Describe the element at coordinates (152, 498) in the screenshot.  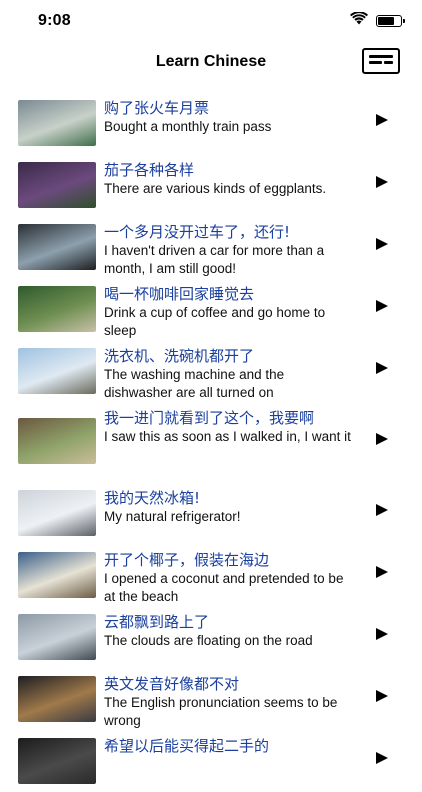
I see `lesson-chinese-text: 我的天然冰箱!` at that location.